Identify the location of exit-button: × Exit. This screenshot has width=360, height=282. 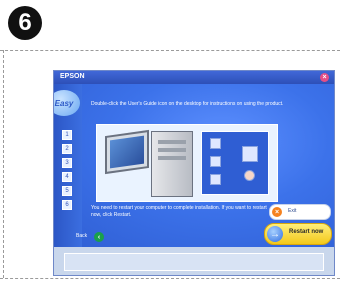
(300, 212).